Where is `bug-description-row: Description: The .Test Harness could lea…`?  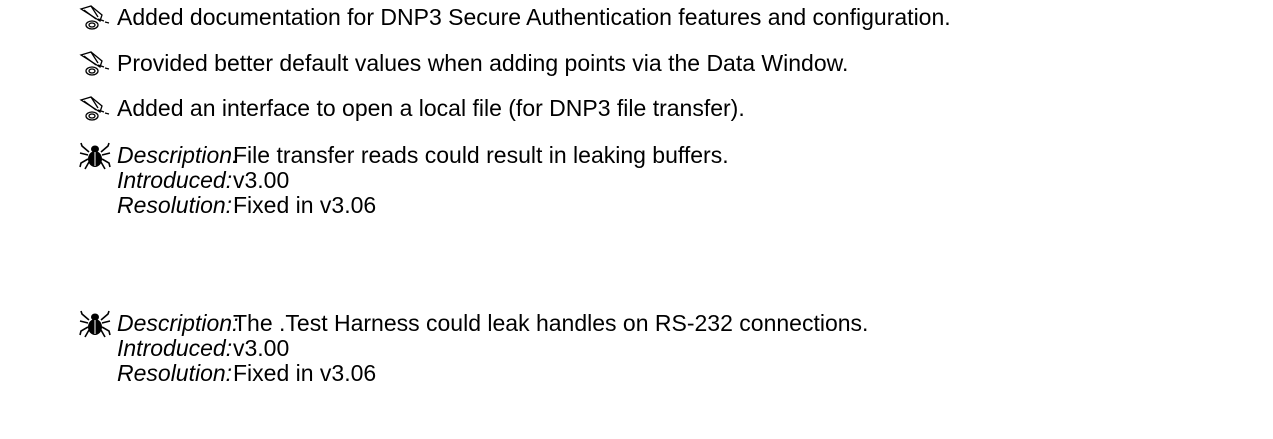
bug-description-row: Description: The .Test Harness could lea… is located at coordinates (492, 323).